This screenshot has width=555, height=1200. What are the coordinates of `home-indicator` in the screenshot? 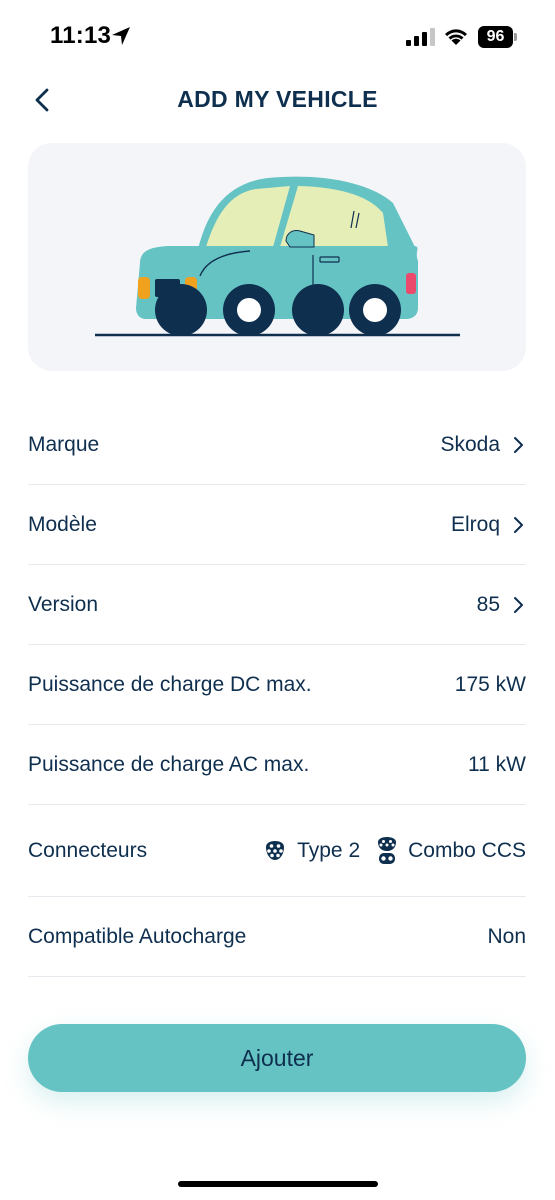 It's located at (278, 1184).